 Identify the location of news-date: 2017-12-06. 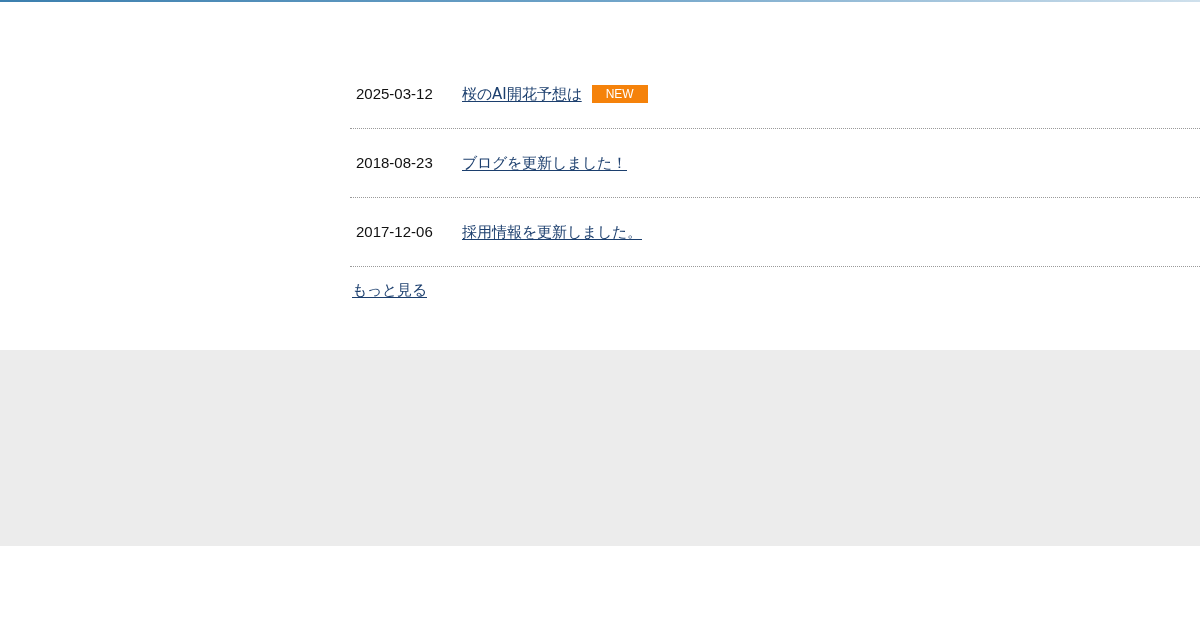
(394, 231).